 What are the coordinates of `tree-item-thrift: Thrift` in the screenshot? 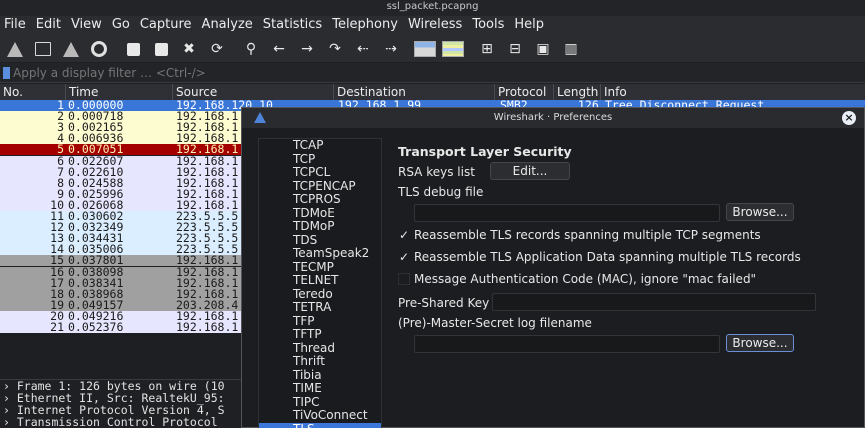 It's located at (320, 361).